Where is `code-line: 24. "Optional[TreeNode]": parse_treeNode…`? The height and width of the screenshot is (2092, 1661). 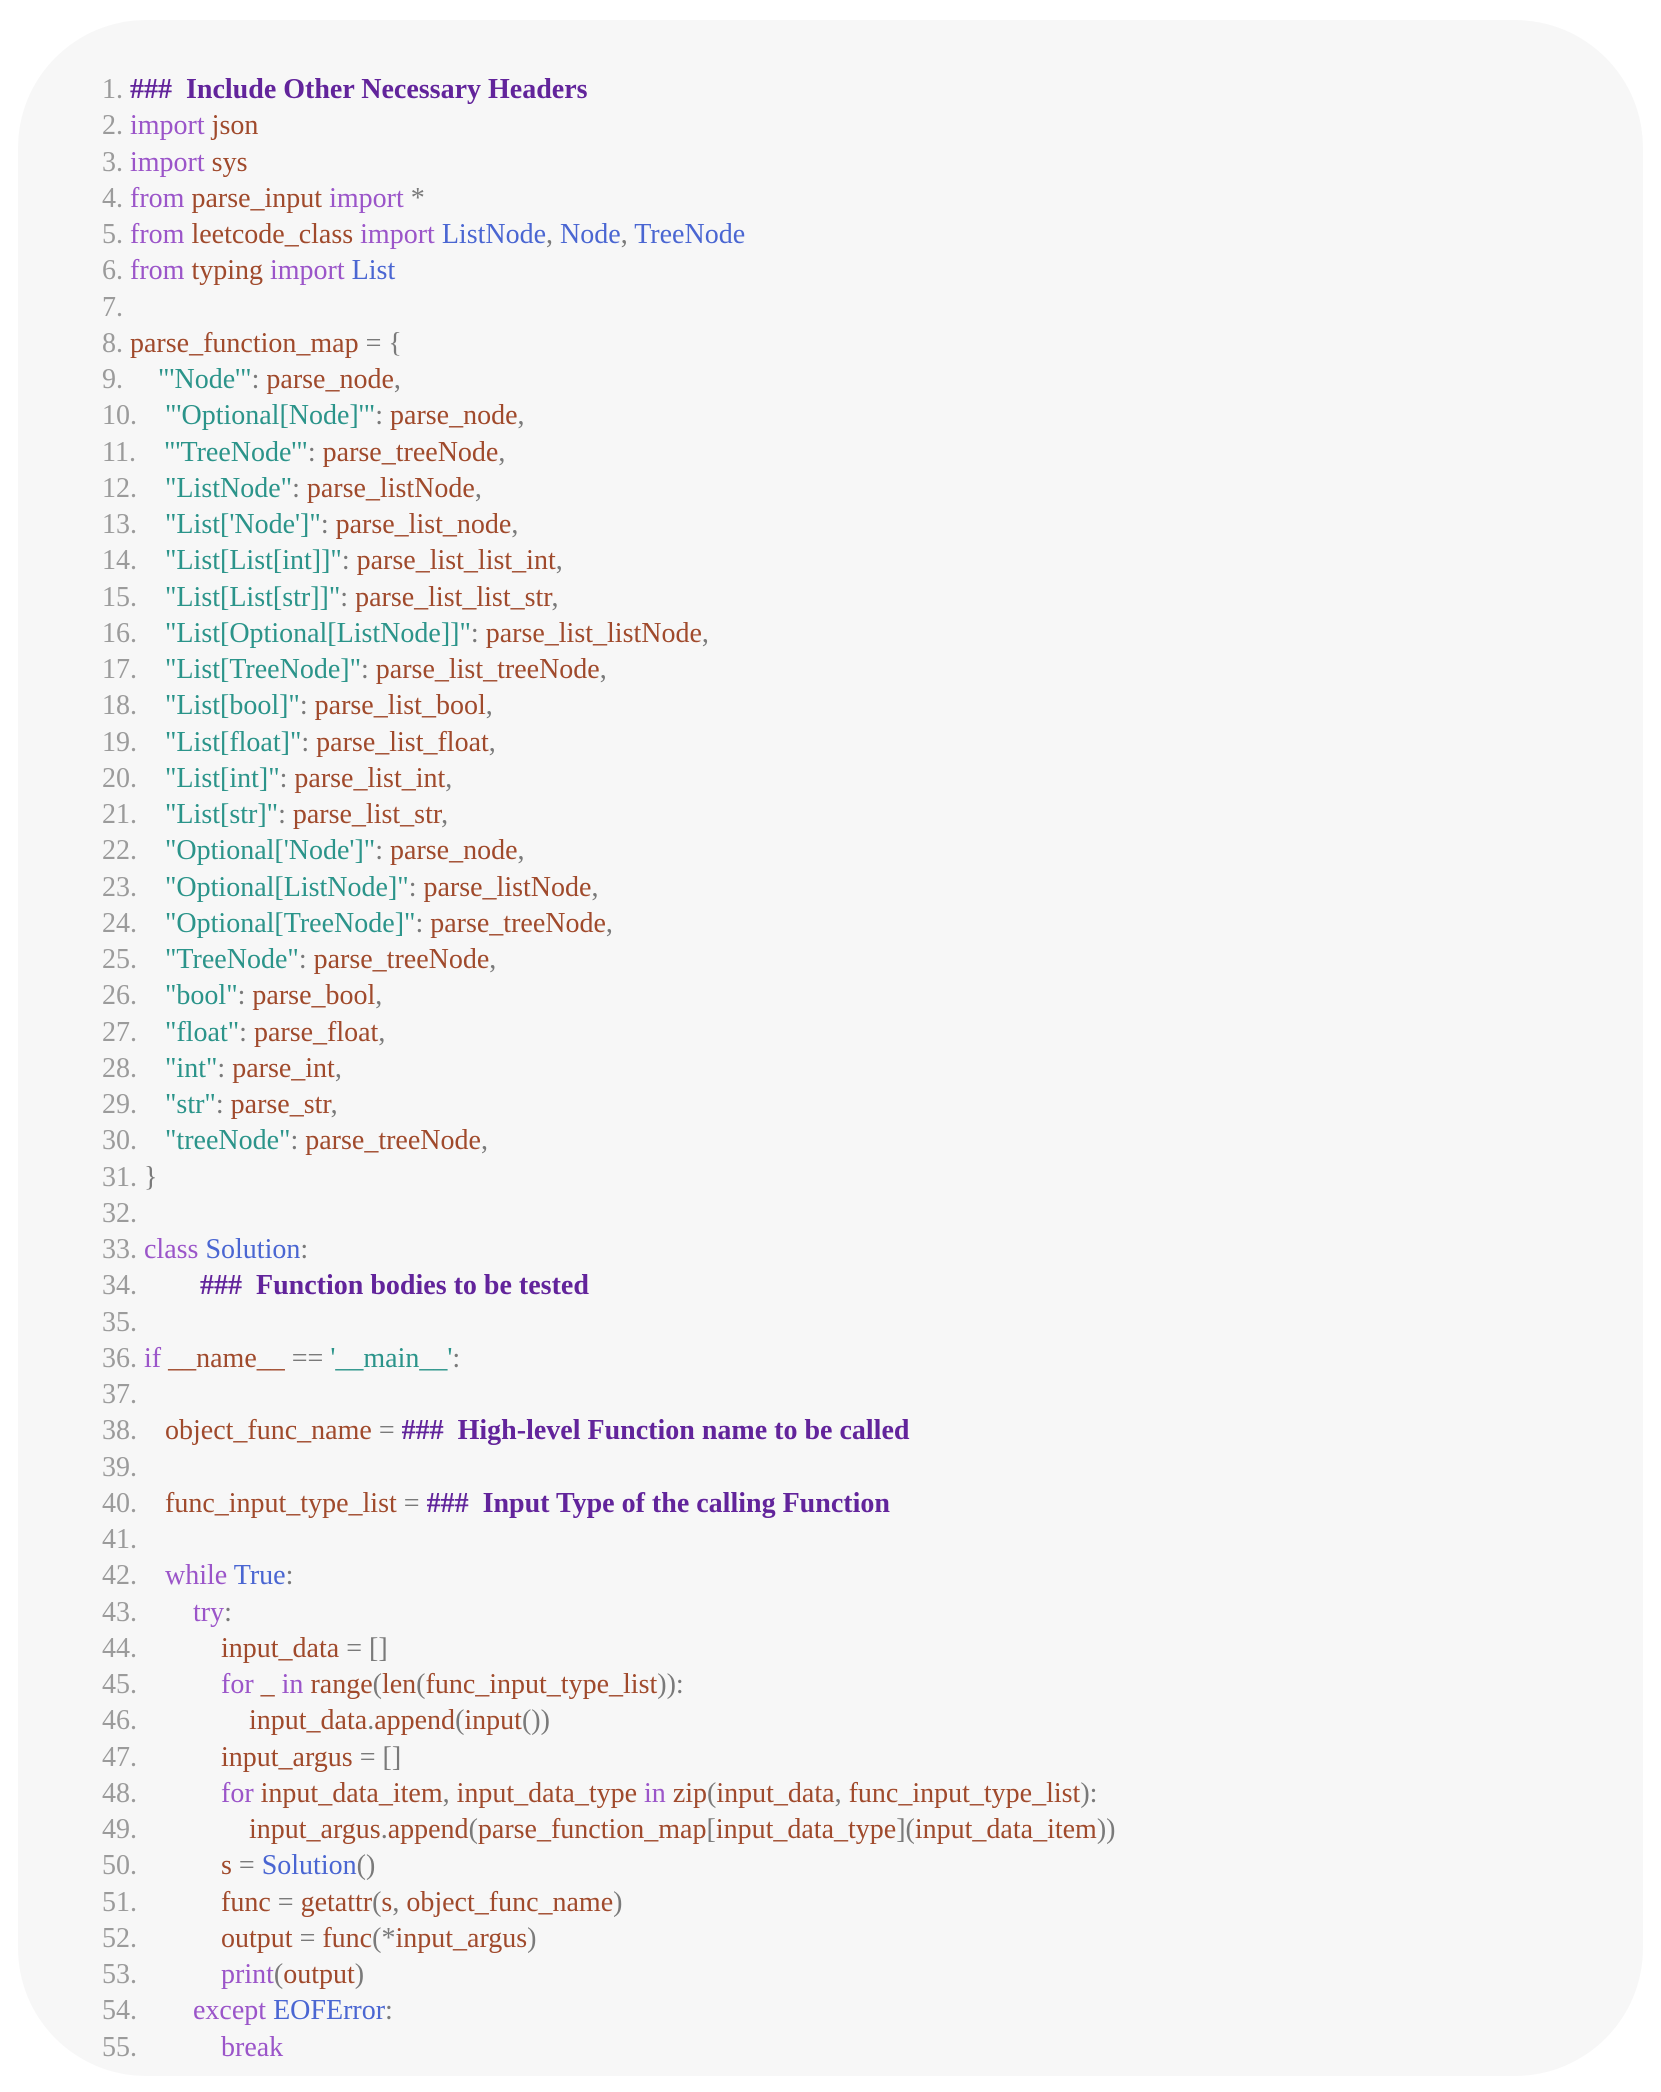 code-line: 24. "Optional[TreeNode]": parse_treeNode… is located at coordinates (852, 924).